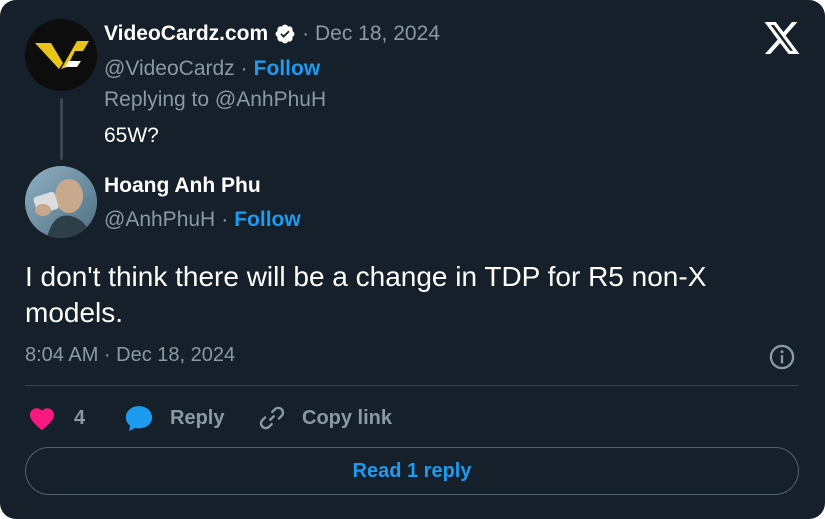 The image size is (825, 519). What do you see at coordinates (272, 34) in the screenshot?
I see `parent-name-row: VideoCardz.com · Dec 18, 2024` at bounding box center [272, 34].